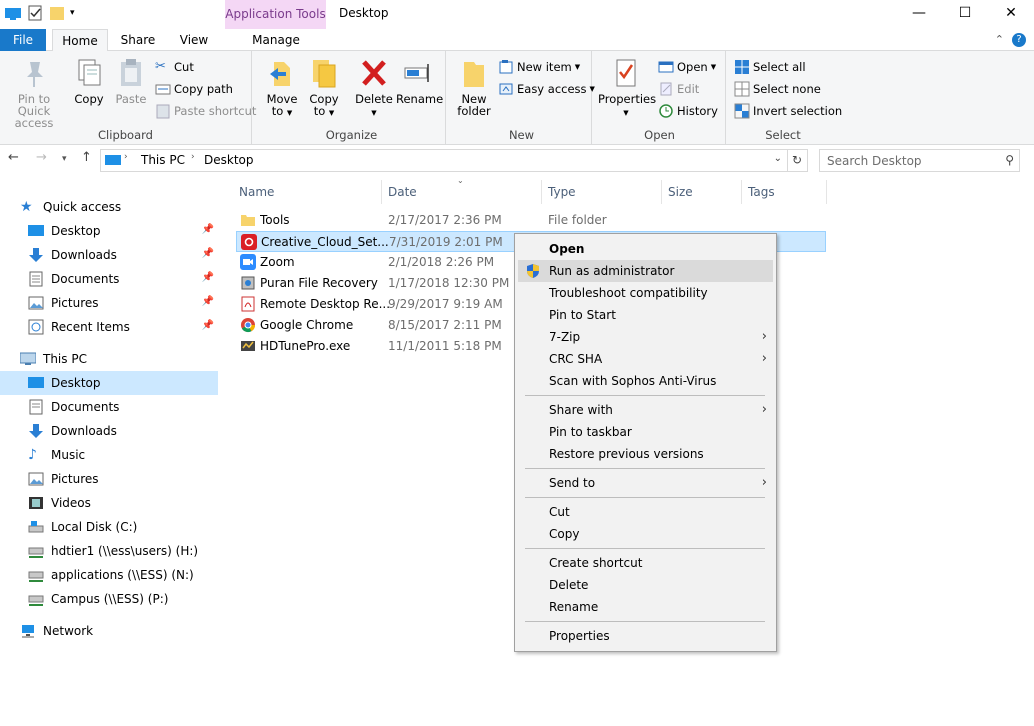  What do you see at coordinates (645, 293) in the screenshot?
I see `menu-troubleshoot-compatibility: Troubleshoot compatibility` at bounding box center [645, 293].